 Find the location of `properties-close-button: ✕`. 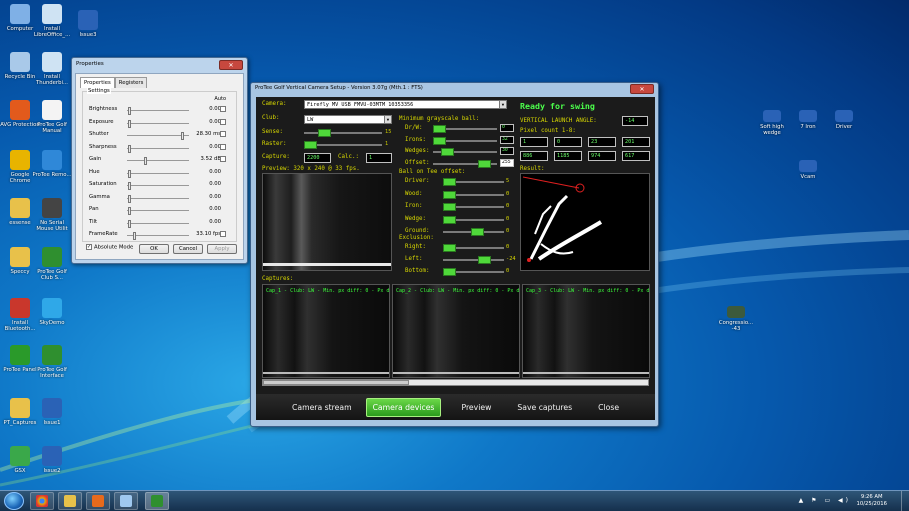

properties-close-button: ✕ is located at coordinates (231, 65).